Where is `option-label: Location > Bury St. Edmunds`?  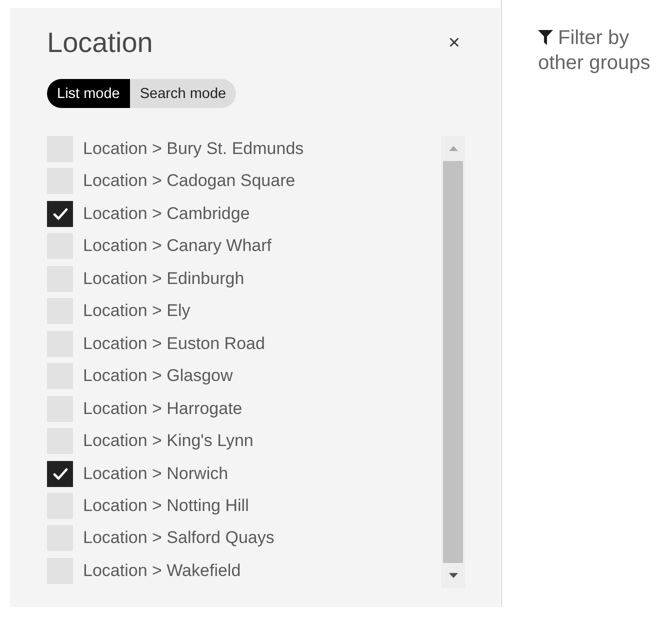
option-label: Location > Bury St. Edmunds is located at coordinates (193, 149).